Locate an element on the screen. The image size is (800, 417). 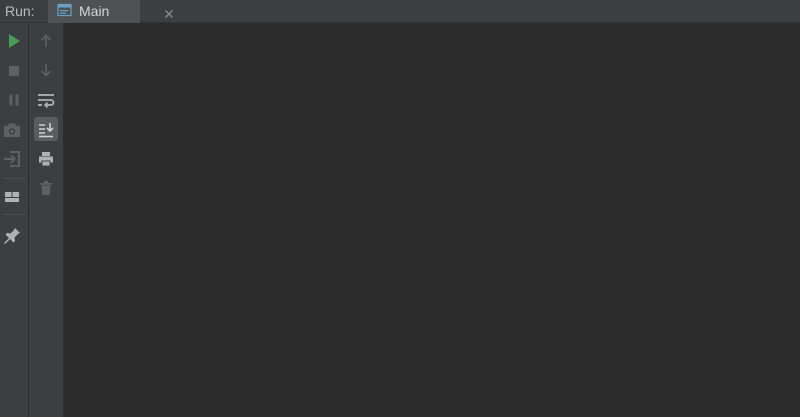
stop-icon is located at coordinates (14, 71).